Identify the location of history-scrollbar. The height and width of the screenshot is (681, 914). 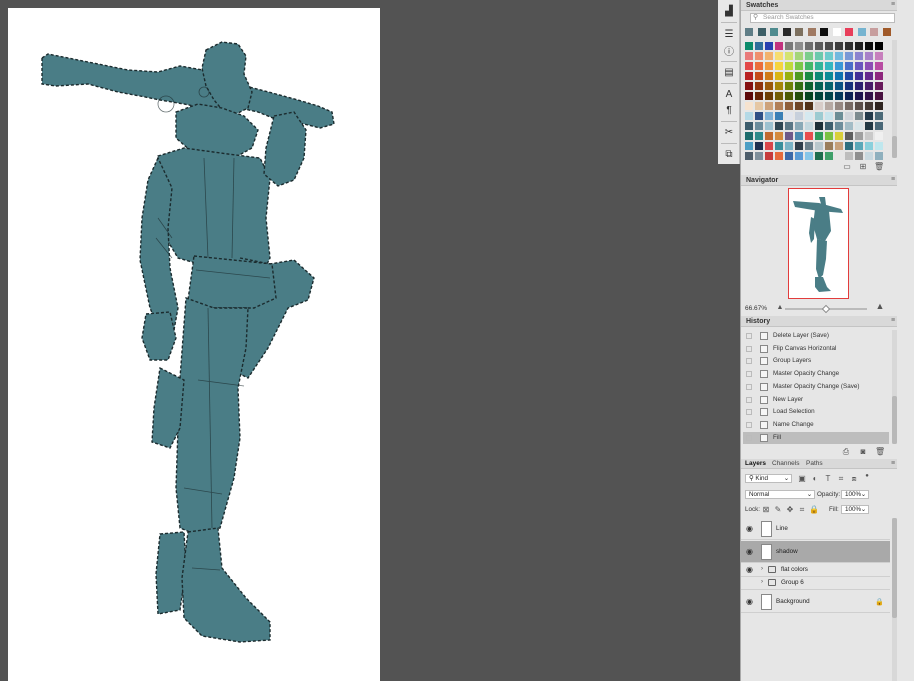
(894, 387).